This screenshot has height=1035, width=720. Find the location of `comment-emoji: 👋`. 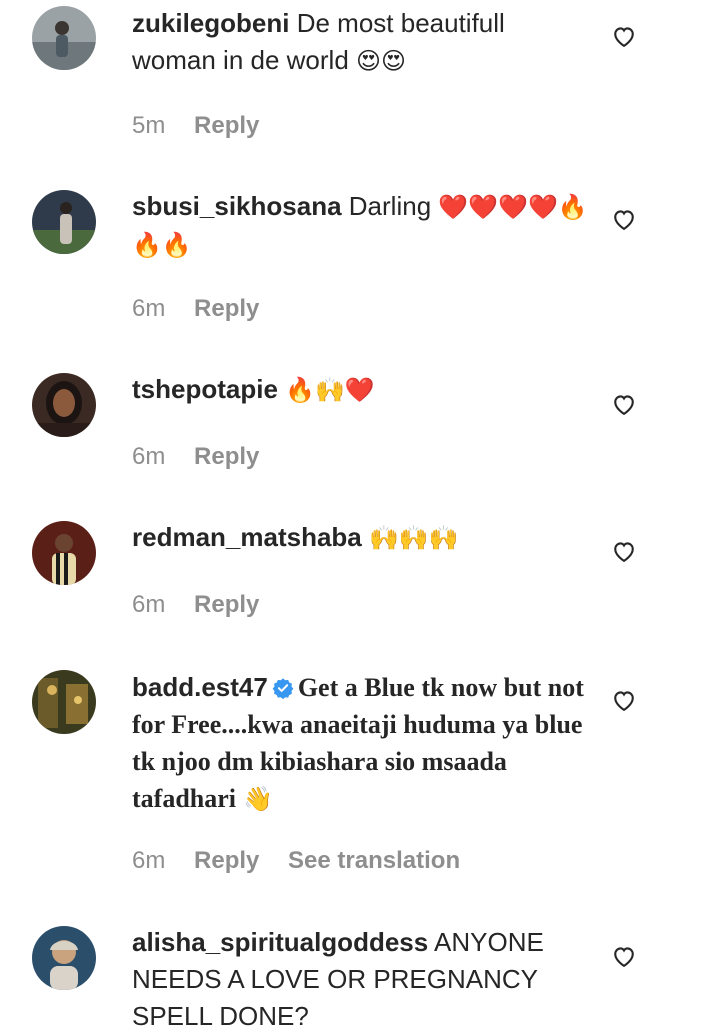

comment-emoji: 👋 is located at coordinates (258, 799).